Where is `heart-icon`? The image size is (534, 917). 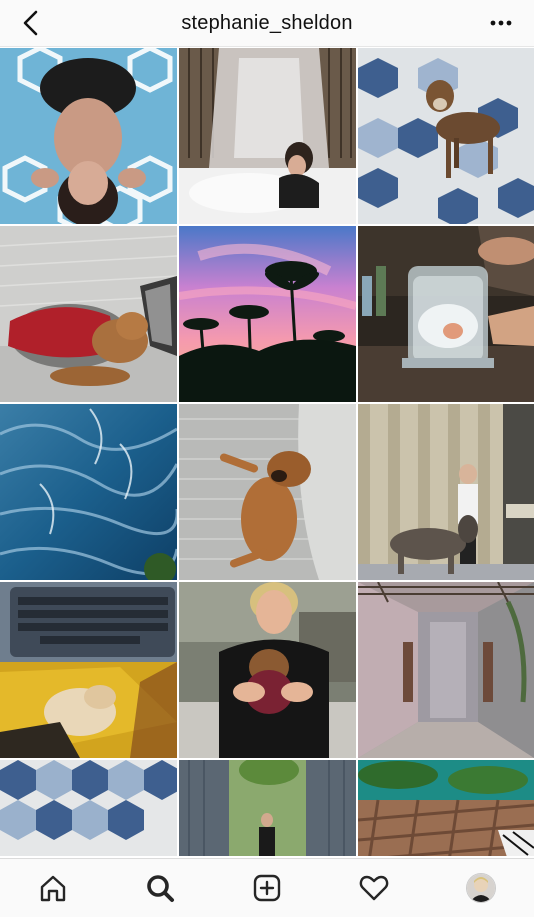 heart-icon is located at coordinates (374, 888).